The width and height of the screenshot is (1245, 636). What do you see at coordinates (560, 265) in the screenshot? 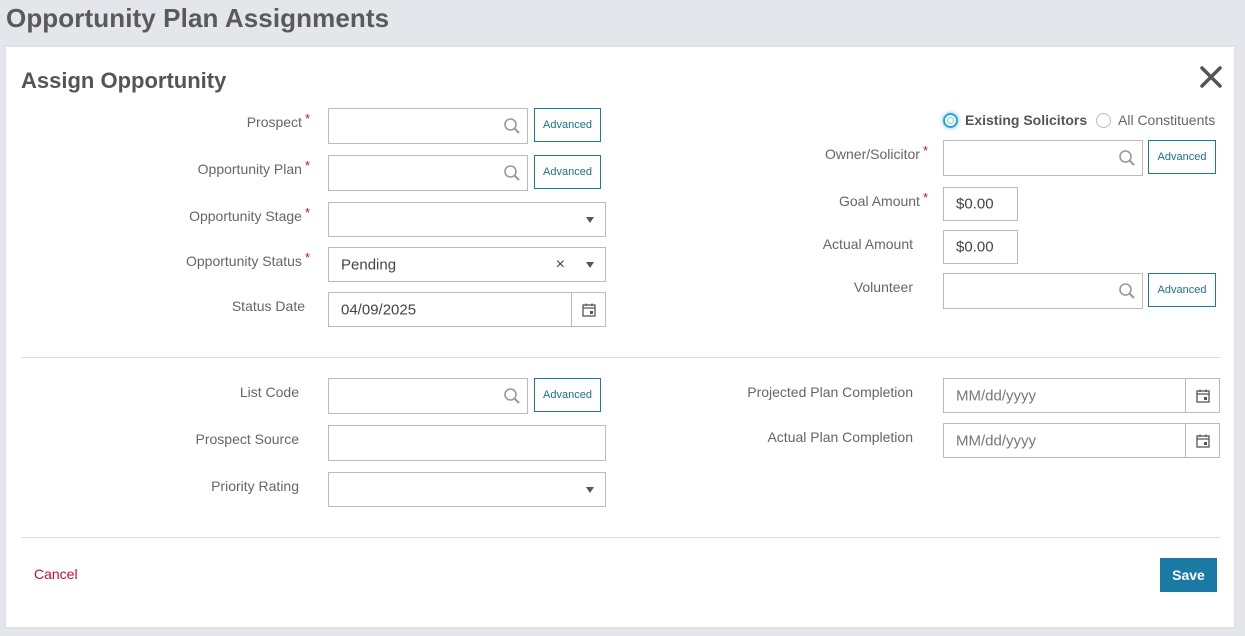
I see `clear-icon: ×` at bounding box center [560, 265].